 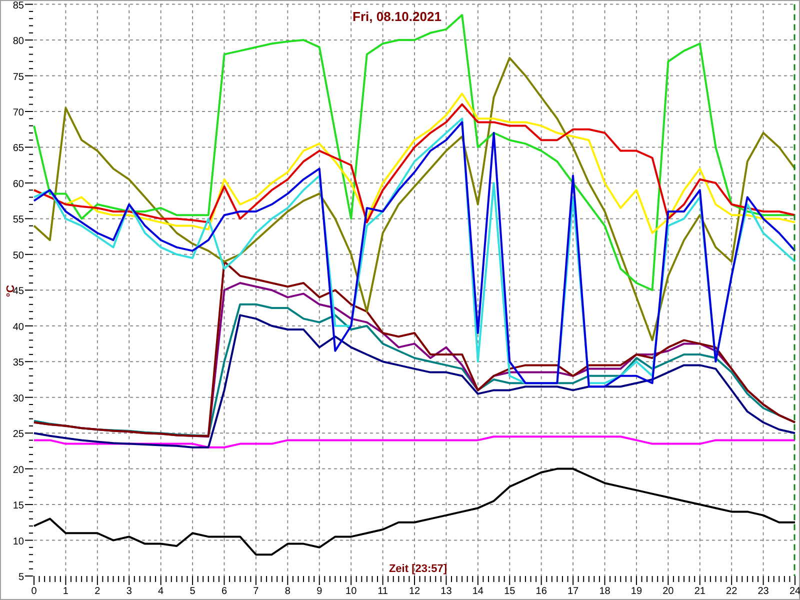 What do you see at coordinates (18, 6) in the screenshot?
I see `y-tick-label: 85` at bounding box center [18, 6].